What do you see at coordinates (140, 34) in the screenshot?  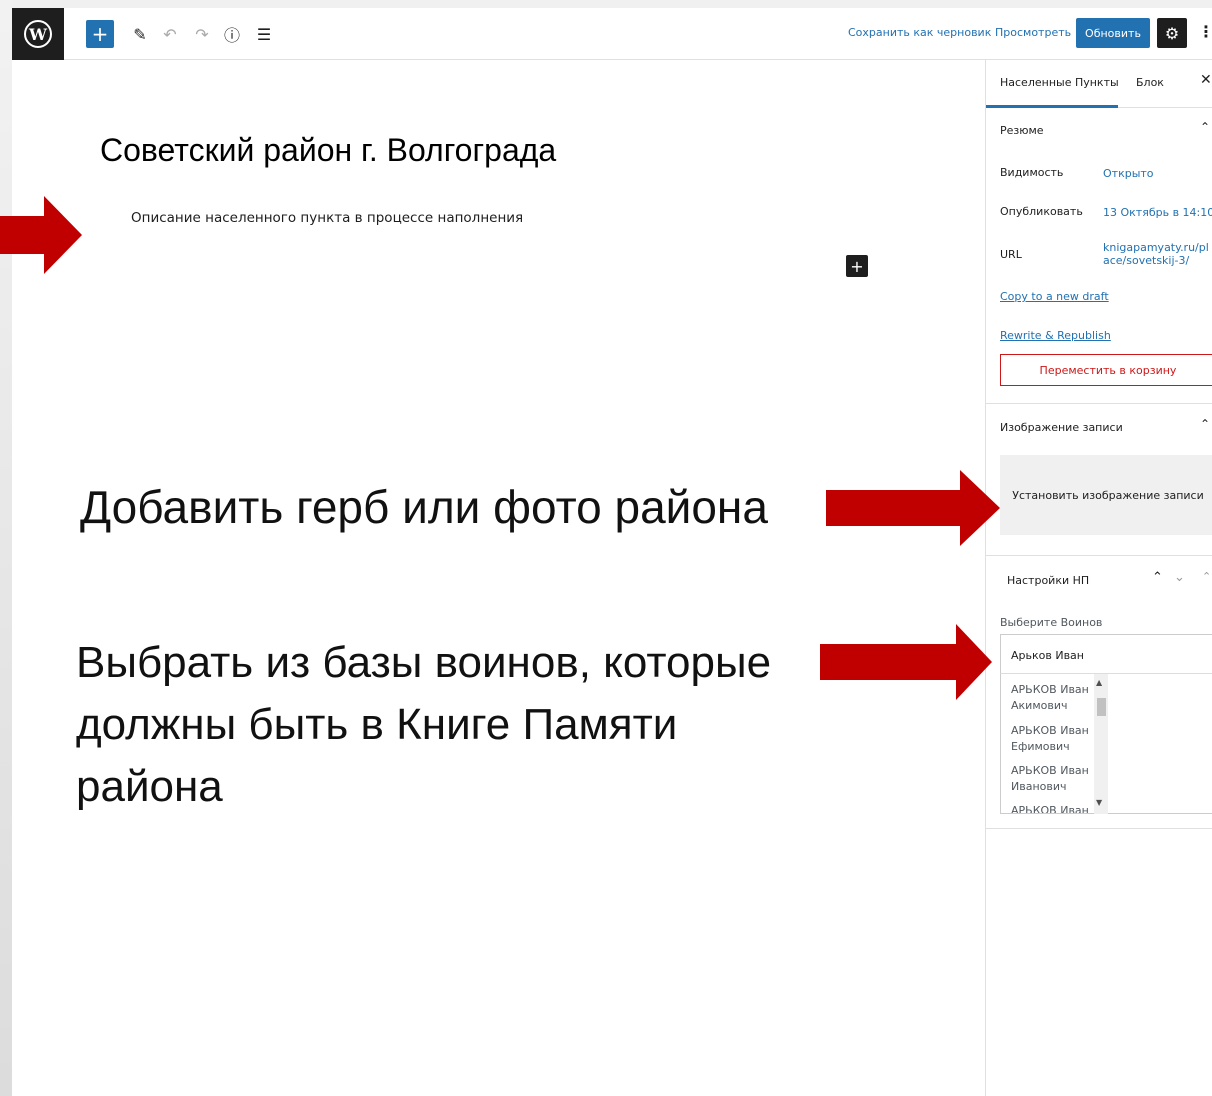 I see `edit-tool-icon: ✎` at bounding box center [140, 34].